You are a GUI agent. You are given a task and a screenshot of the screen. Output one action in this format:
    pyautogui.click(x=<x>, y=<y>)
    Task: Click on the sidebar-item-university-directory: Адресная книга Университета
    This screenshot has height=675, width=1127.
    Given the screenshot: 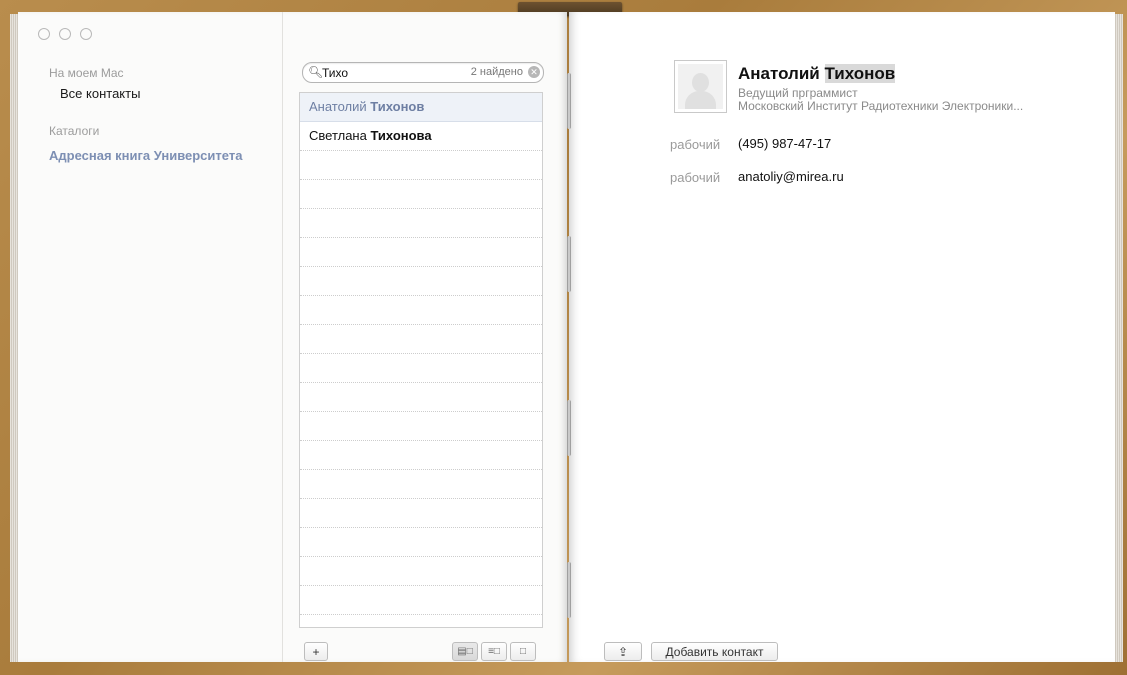 What is the action you would take?
    pyautogui.click(x=145, y=155)
    